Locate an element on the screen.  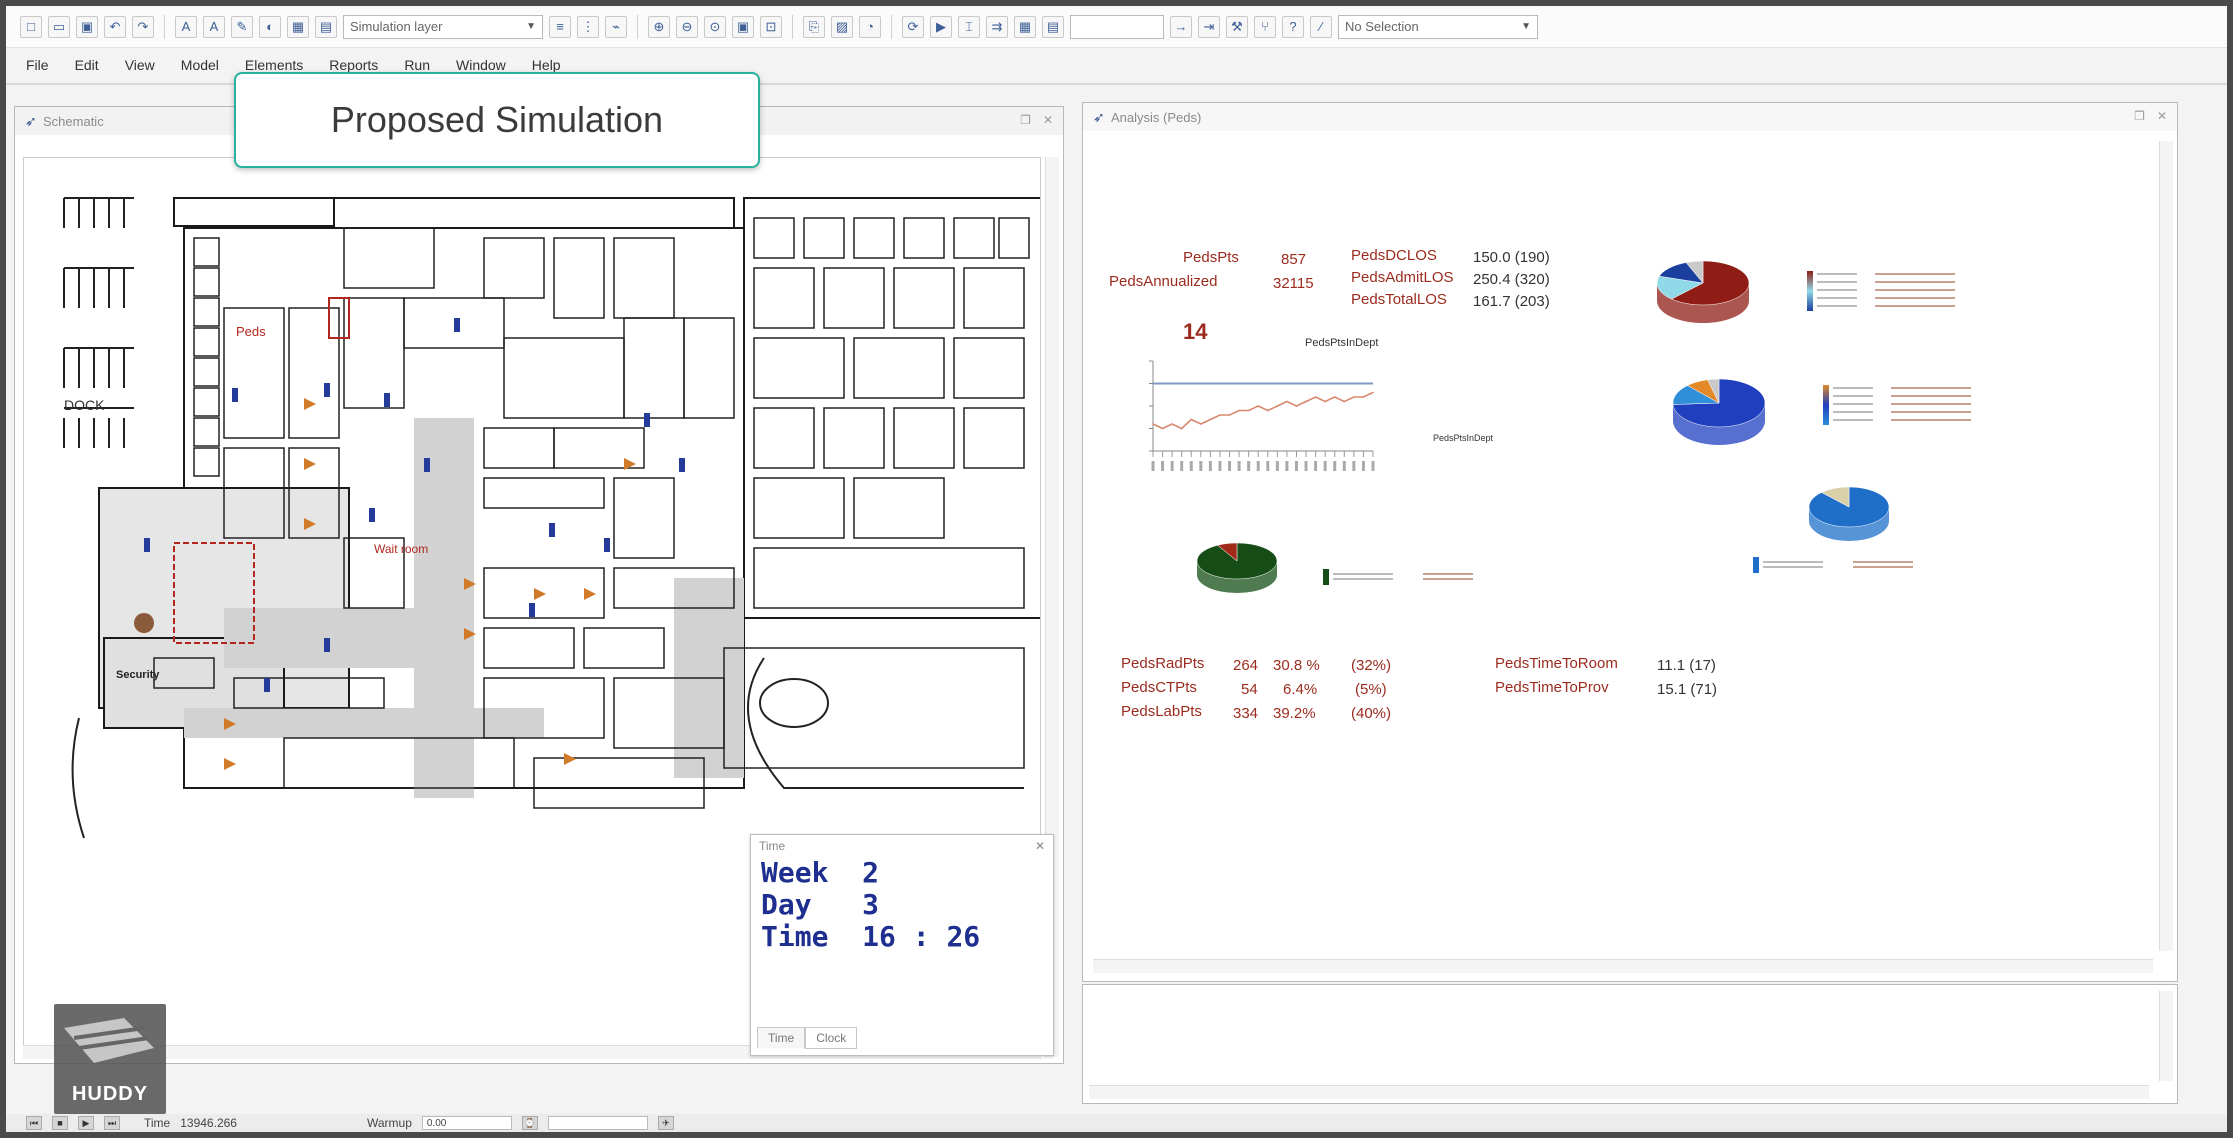
fill-icon: ◐ is located at coordinates (270, 26).